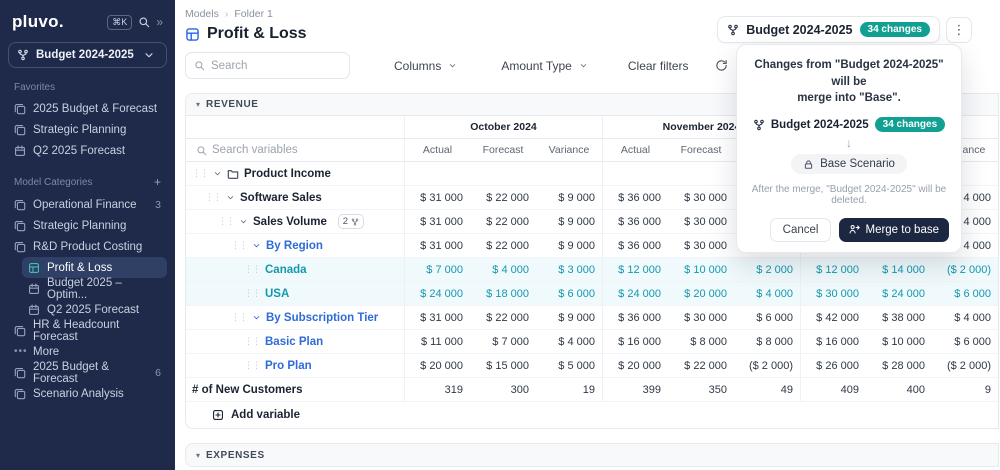 The image size is (1000, 470). What do you see at coordinates (959, 29) in the screenshot?
I see `kebab-menu-button: ⋮` at bounding box center [959, 29].